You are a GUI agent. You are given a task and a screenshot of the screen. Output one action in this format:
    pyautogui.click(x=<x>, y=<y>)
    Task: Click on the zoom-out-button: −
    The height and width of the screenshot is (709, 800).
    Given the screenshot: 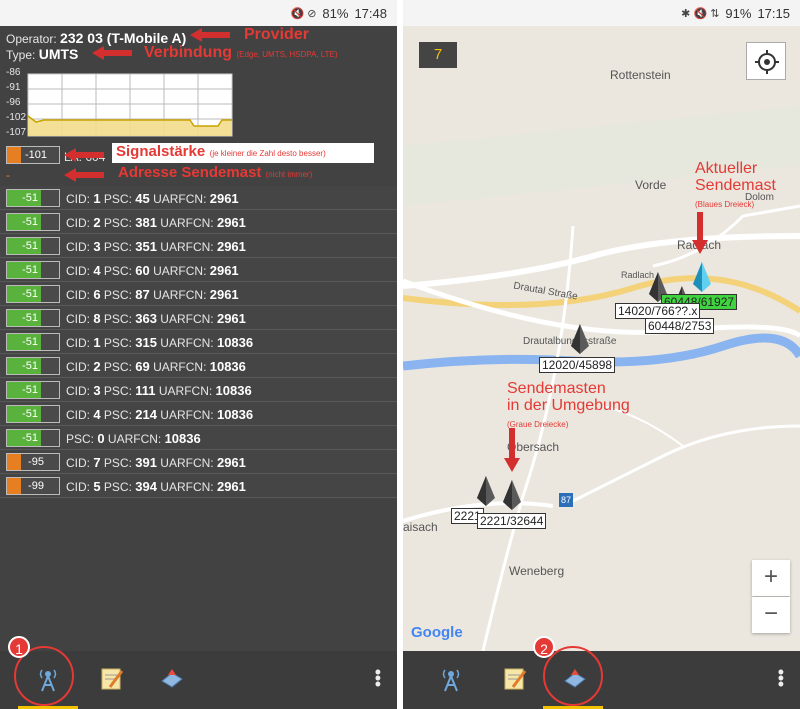 What is the action you would take?
    pyautogui.click(x=771, y=615)
    